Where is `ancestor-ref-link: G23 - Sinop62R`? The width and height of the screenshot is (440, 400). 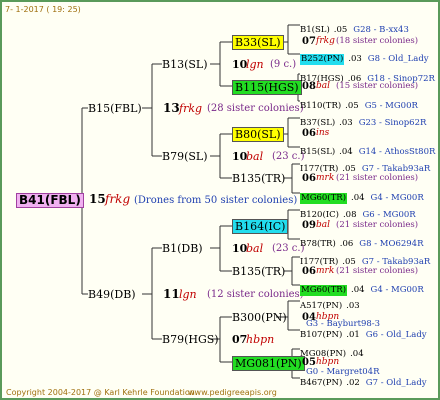 ancestor-ref-link: G23 - Sinop62R is located at coordinates (393, 123).